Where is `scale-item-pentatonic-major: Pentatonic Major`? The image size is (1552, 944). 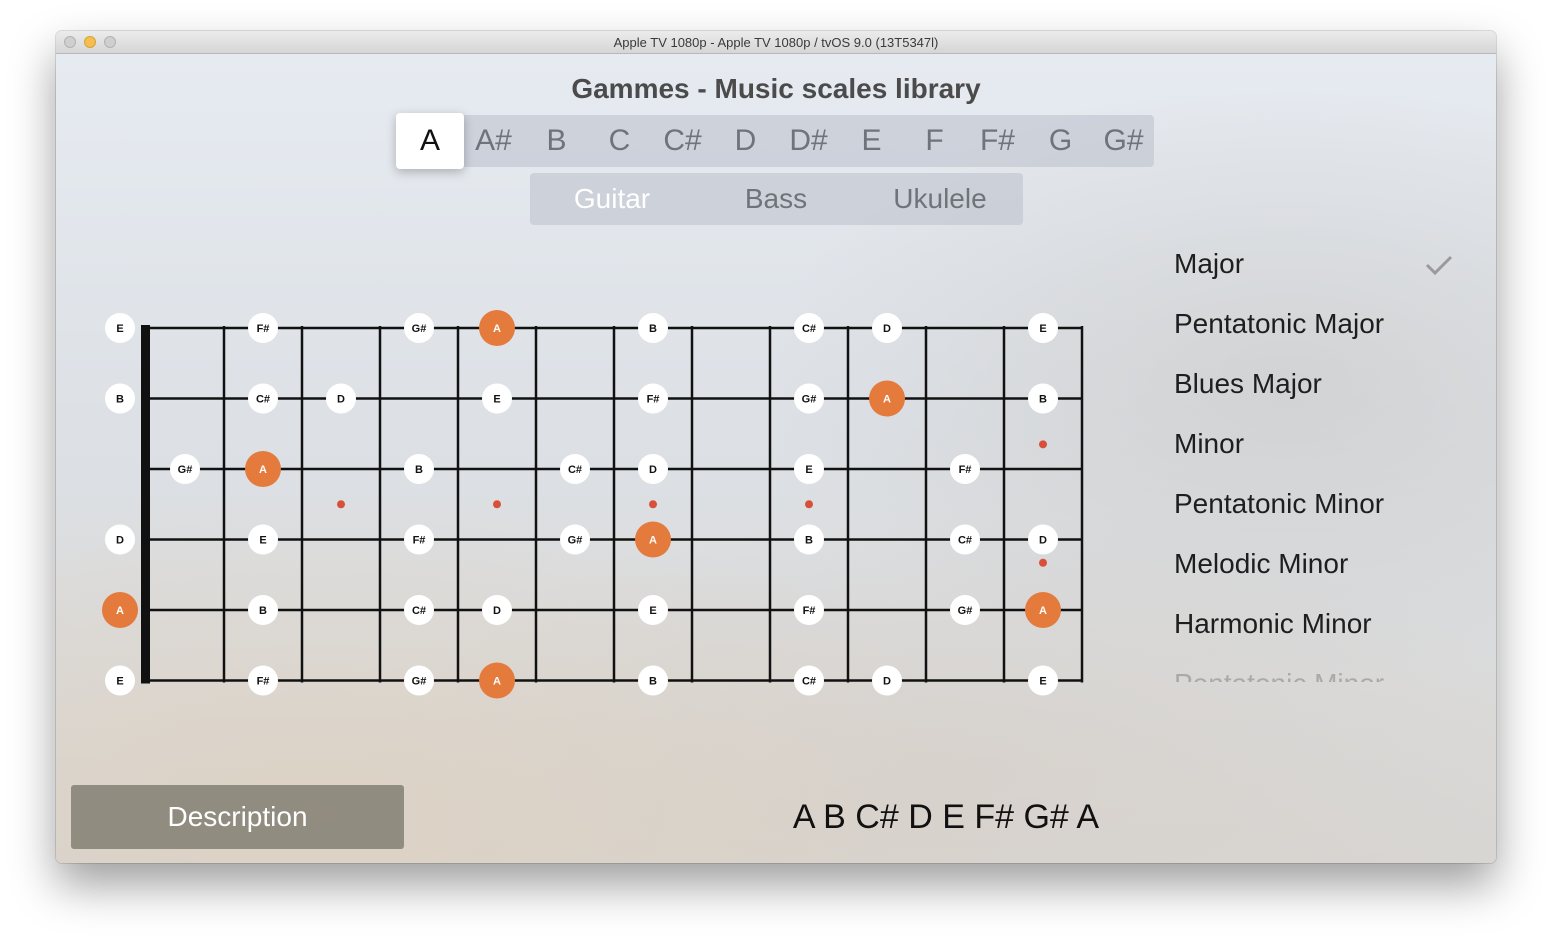 scale-item-pentatonic-major: Pentatonic Major is located at coordinates (1319, 324).